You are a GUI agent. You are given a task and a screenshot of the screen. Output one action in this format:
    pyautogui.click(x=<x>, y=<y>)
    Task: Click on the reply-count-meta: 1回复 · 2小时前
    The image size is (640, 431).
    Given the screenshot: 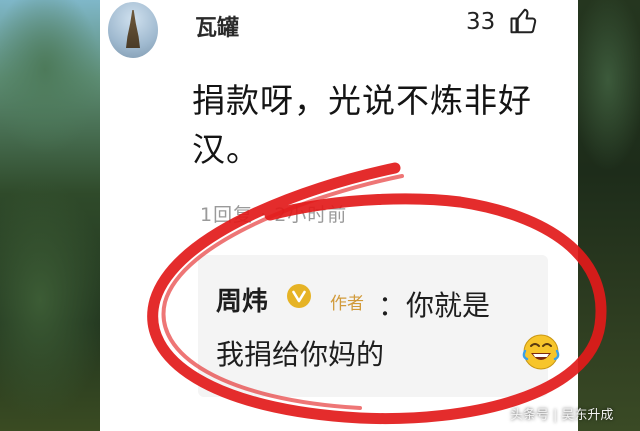 What is the action you would take?
    pyautogui.click(x=273, y=213)
    